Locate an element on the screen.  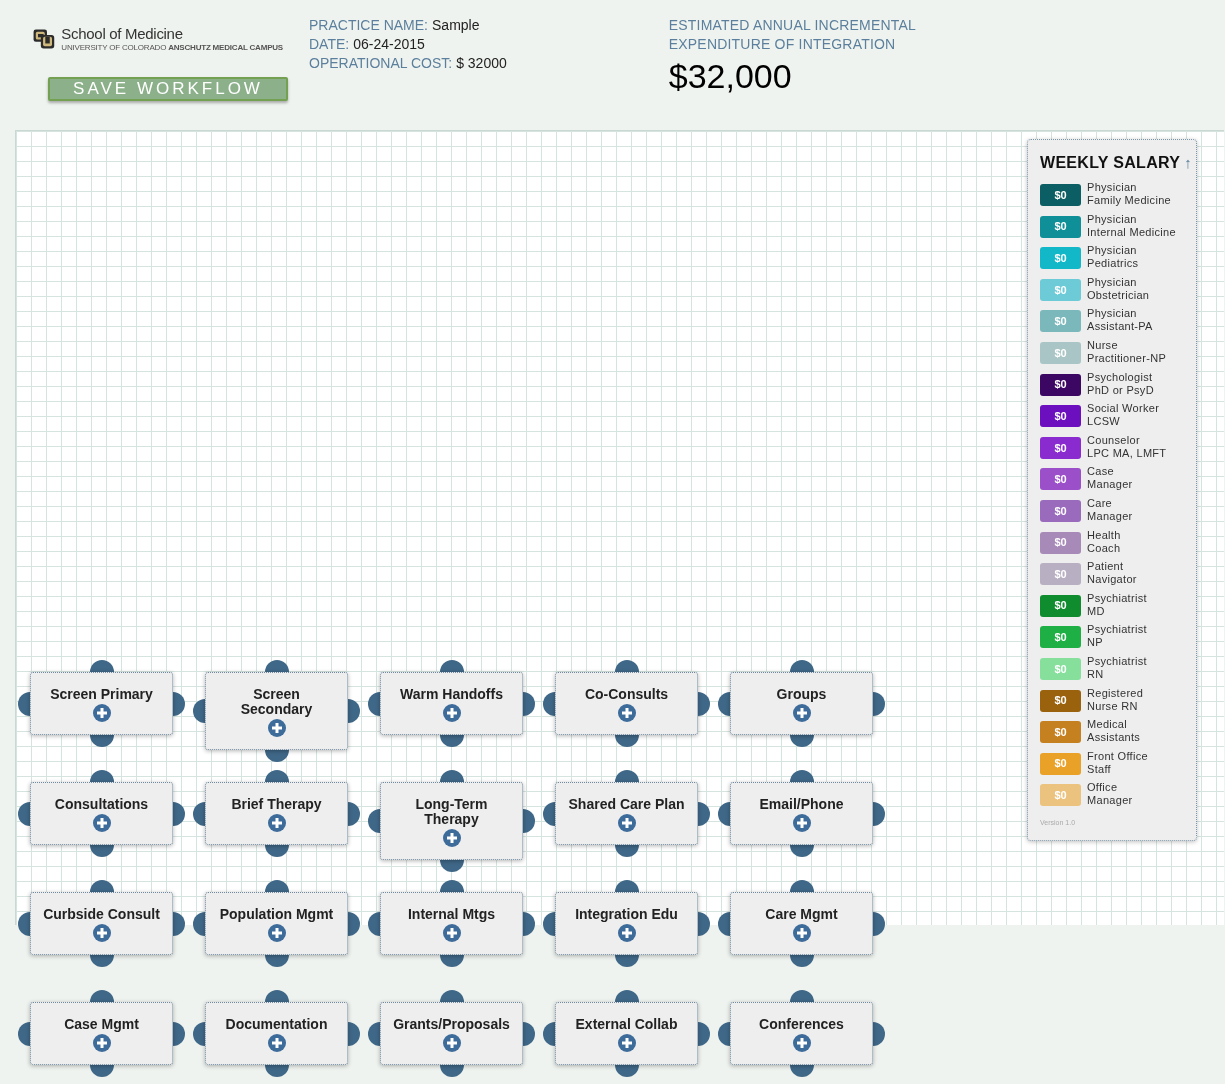
info-label: PRACTICE NAME: is located at coordinates (368, 25).